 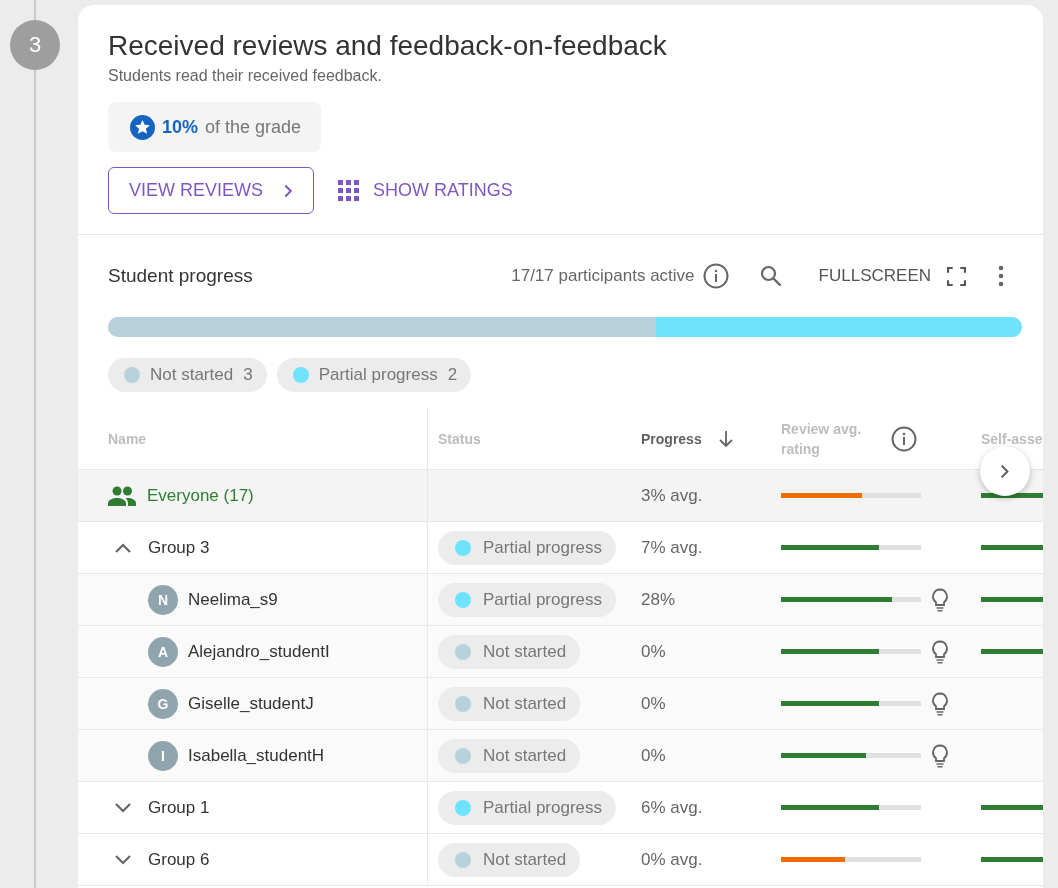 I want to click on group-name: Group 3, so click(x=179, y=547).